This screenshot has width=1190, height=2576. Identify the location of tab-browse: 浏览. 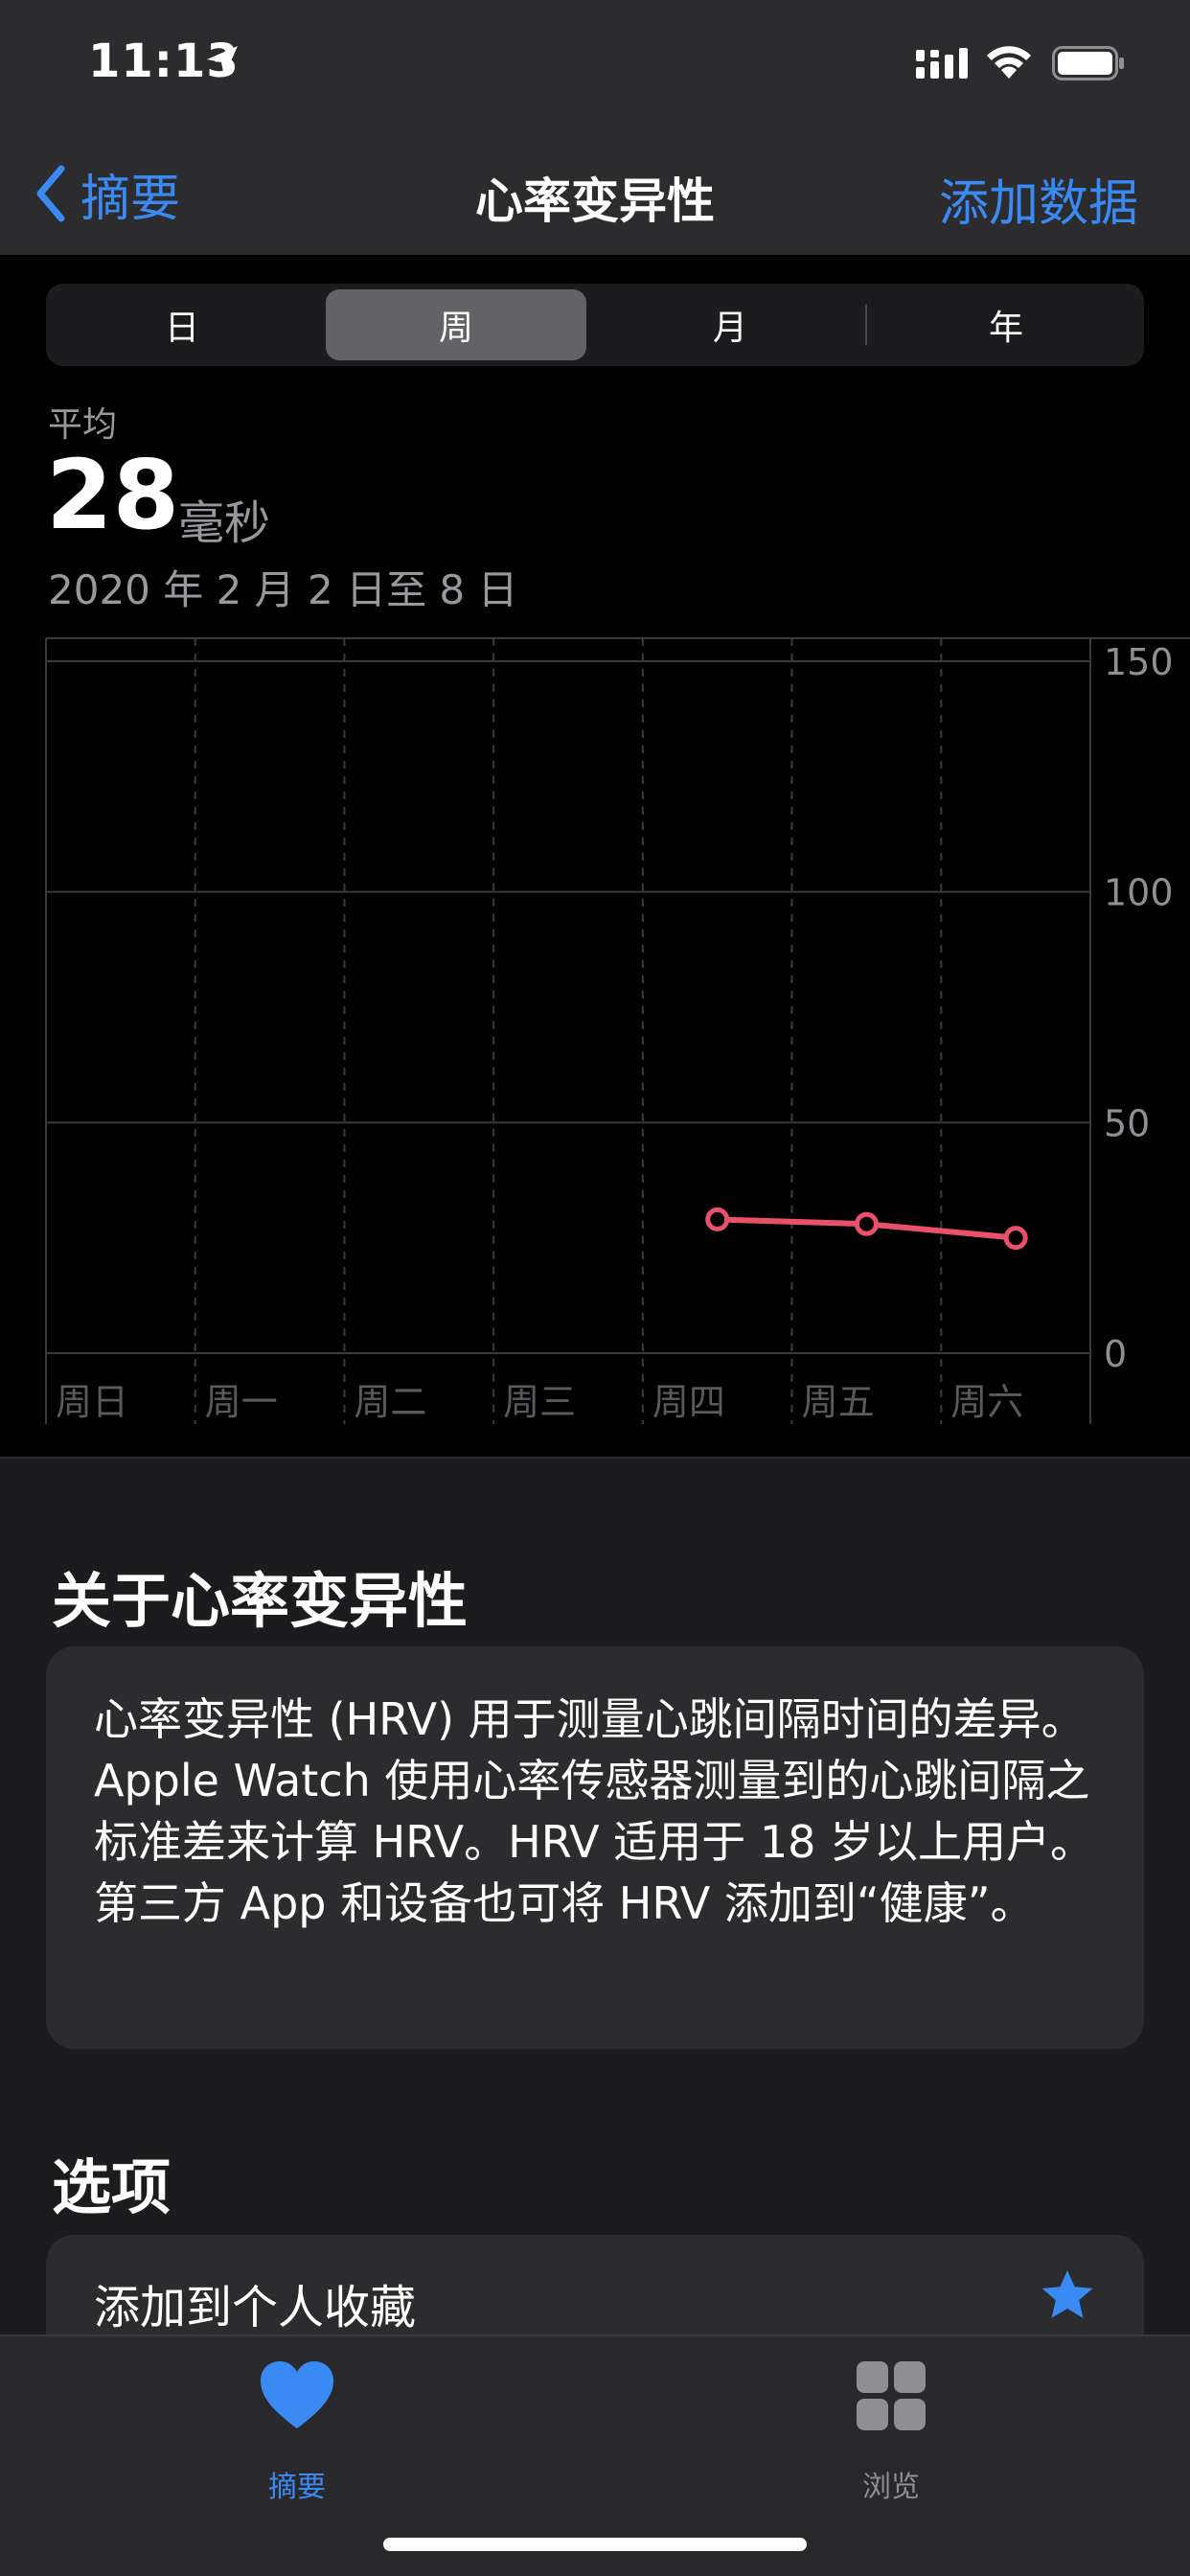
(891, 2430).